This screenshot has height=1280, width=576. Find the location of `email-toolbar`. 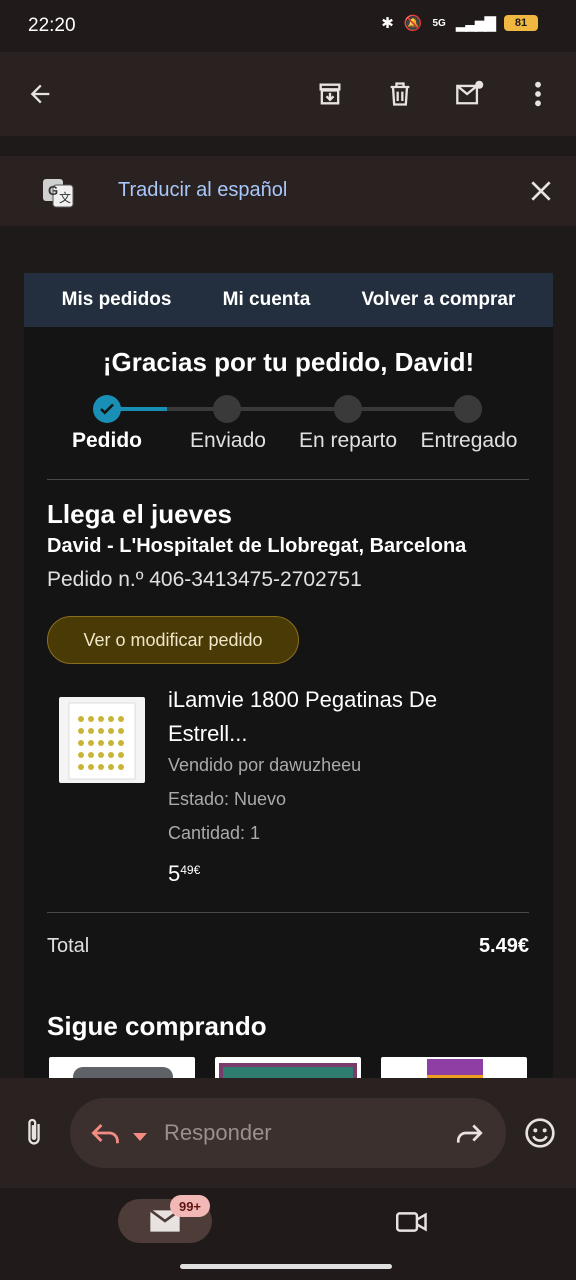

email-toolbar is located at coordinates (288, 94).